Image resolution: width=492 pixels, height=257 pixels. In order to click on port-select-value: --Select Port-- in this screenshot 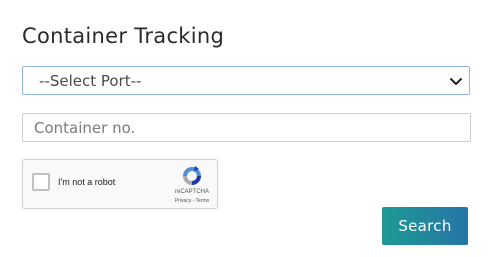, I will do `click(90, 80)`.